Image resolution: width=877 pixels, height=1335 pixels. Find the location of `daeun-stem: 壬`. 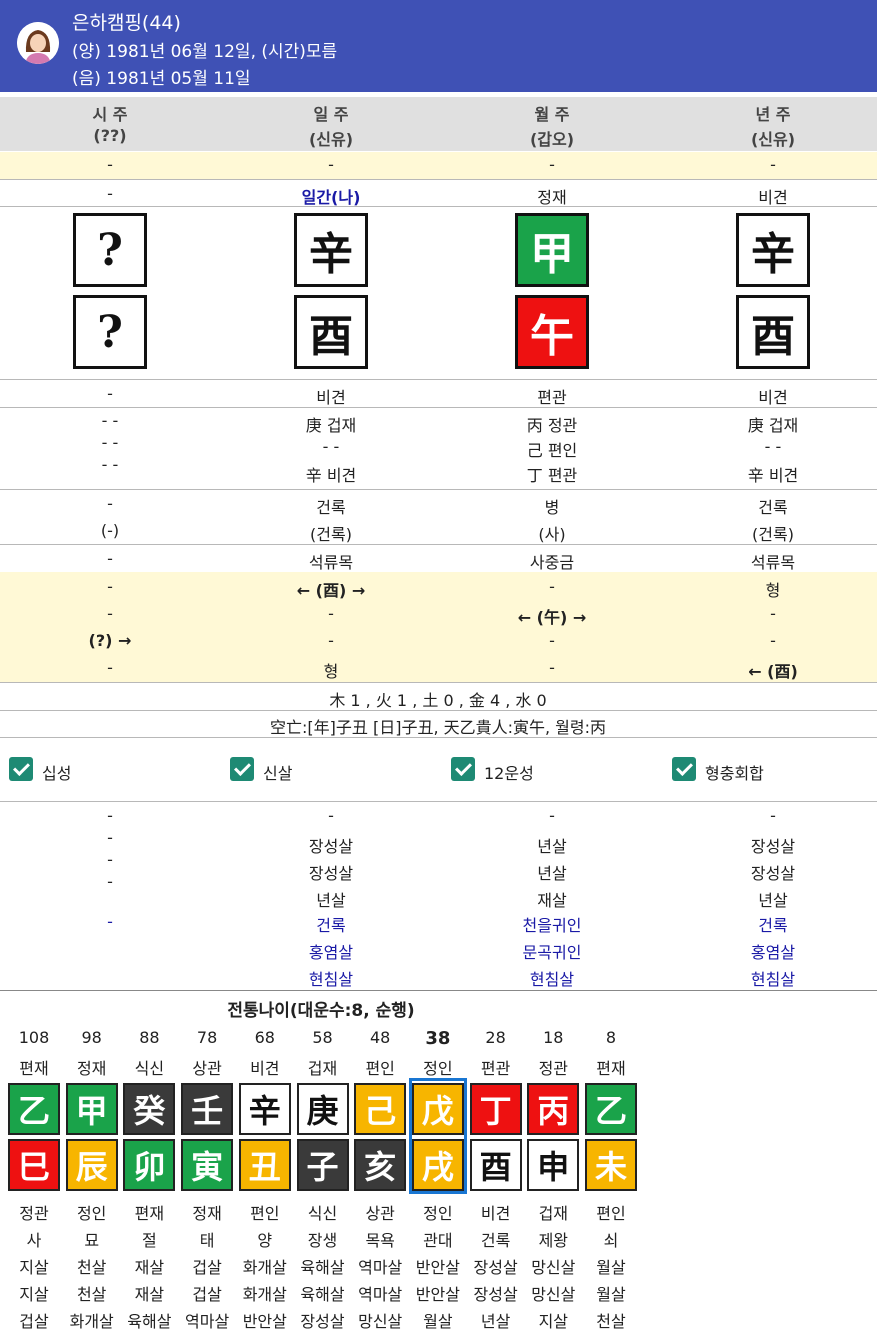

daeun-stem: 壬 is located at coordinates (207, 1109).